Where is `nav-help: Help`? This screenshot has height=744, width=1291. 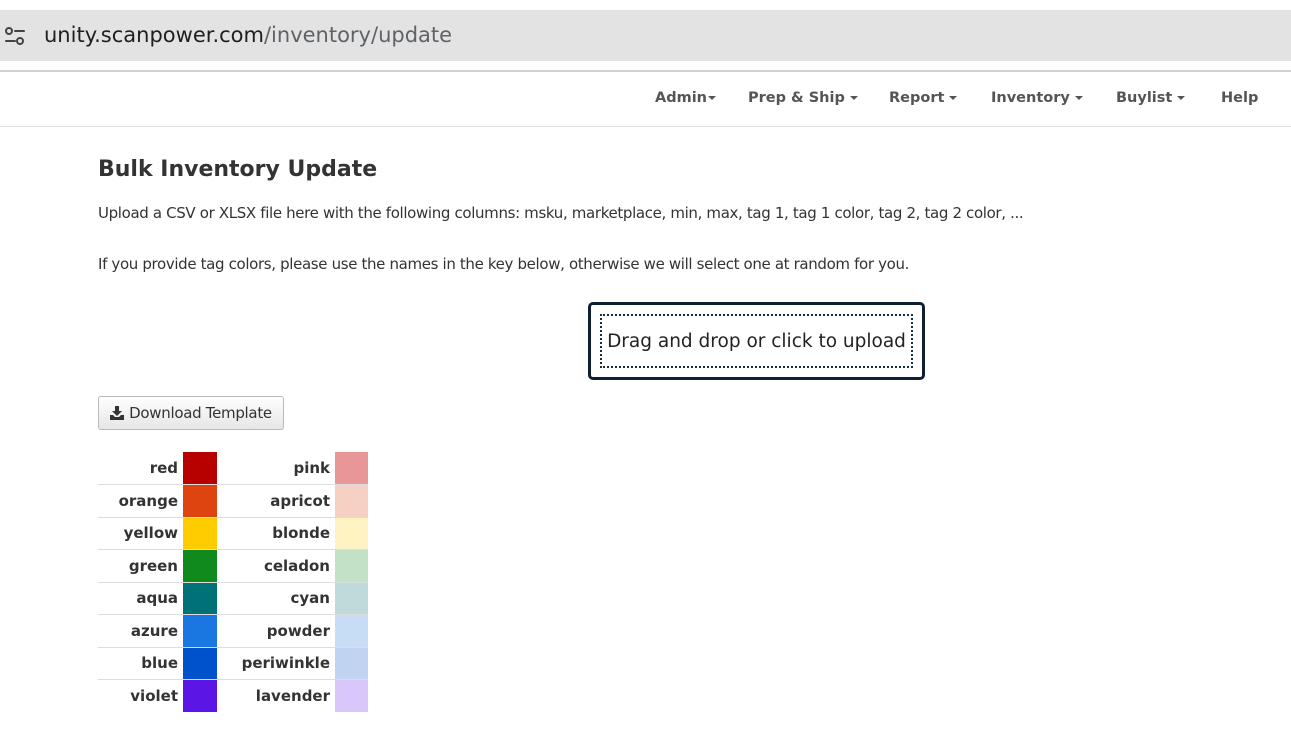
nav-help: Help is located at coordinates (1239, 98).